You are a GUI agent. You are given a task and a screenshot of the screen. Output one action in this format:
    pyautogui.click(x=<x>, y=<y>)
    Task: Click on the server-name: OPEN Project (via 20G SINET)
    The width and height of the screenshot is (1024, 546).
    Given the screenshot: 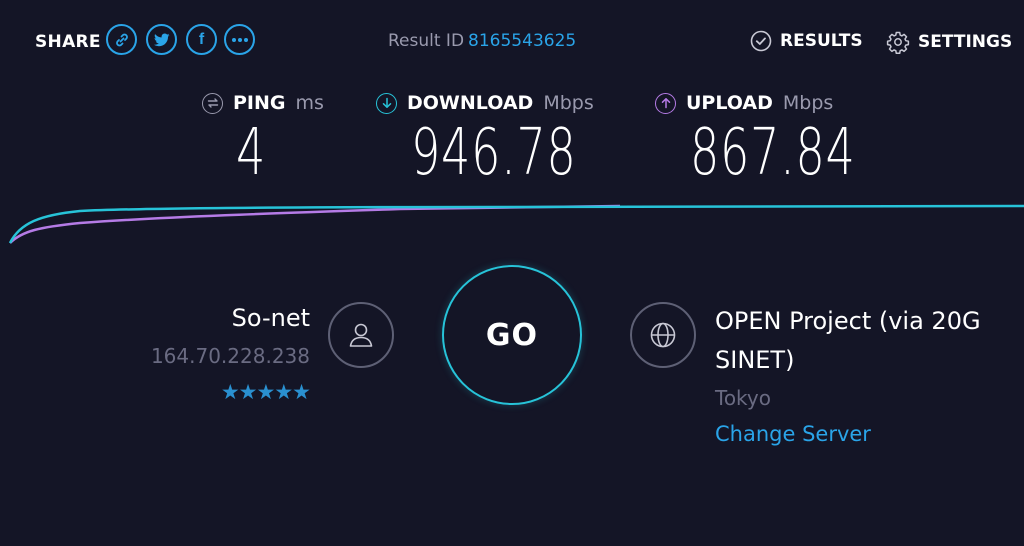 What is the action you would take?
    pyautogui.click(x=848, y=340)
    